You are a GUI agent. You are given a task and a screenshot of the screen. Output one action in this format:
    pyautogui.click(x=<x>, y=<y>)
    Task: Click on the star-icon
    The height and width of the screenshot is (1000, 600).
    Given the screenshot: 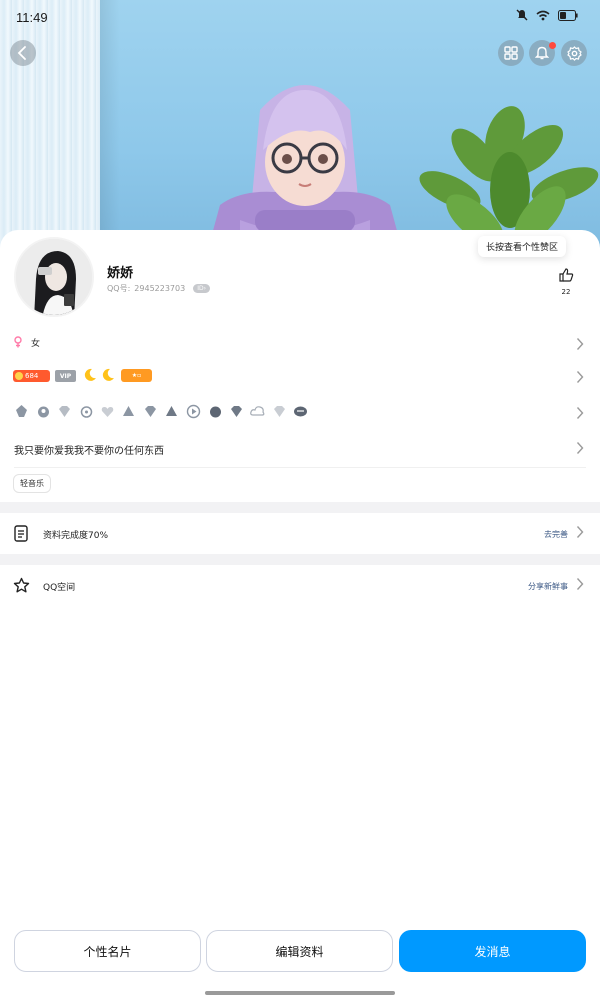 What is the action you would take?
    pyautogui.click(x=21, y=585)
    